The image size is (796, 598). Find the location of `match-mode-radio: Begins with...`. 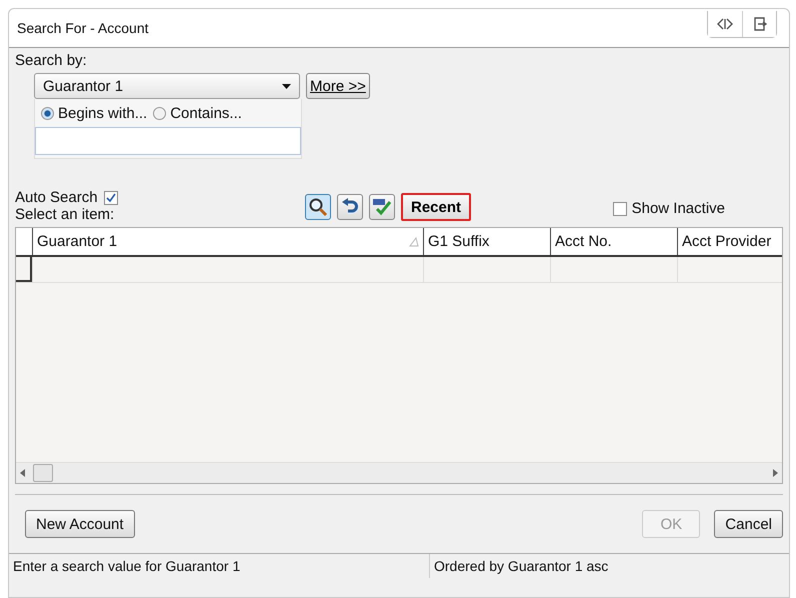

match-mode-radio: Begins with... is located at coordinates (94, 113).